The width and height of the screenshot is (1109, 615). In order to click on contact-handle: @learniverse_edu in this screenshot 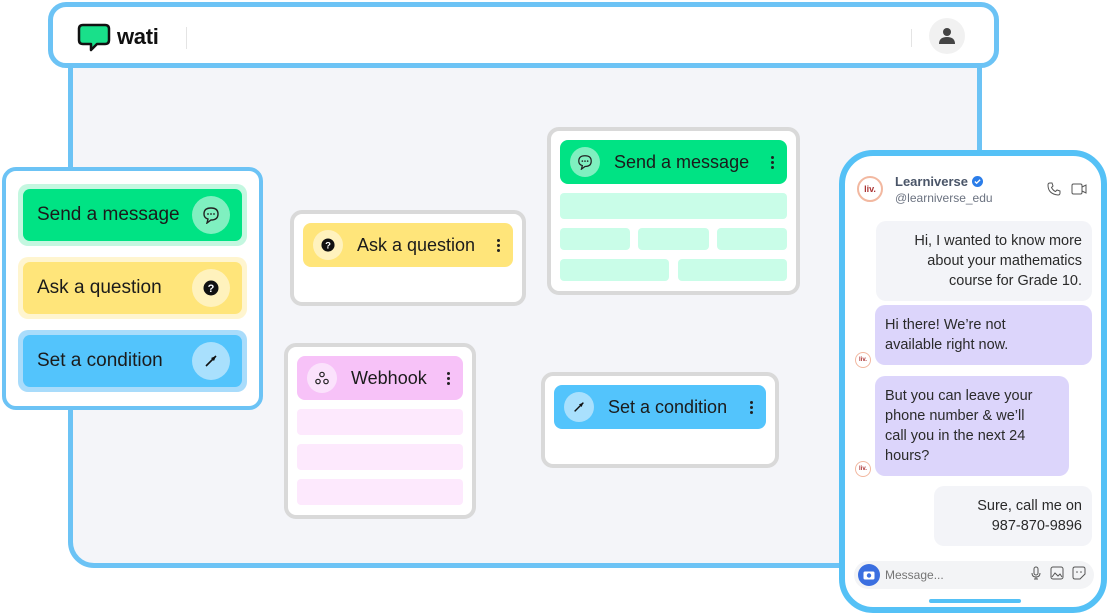, I will do `click(944, 198)`.